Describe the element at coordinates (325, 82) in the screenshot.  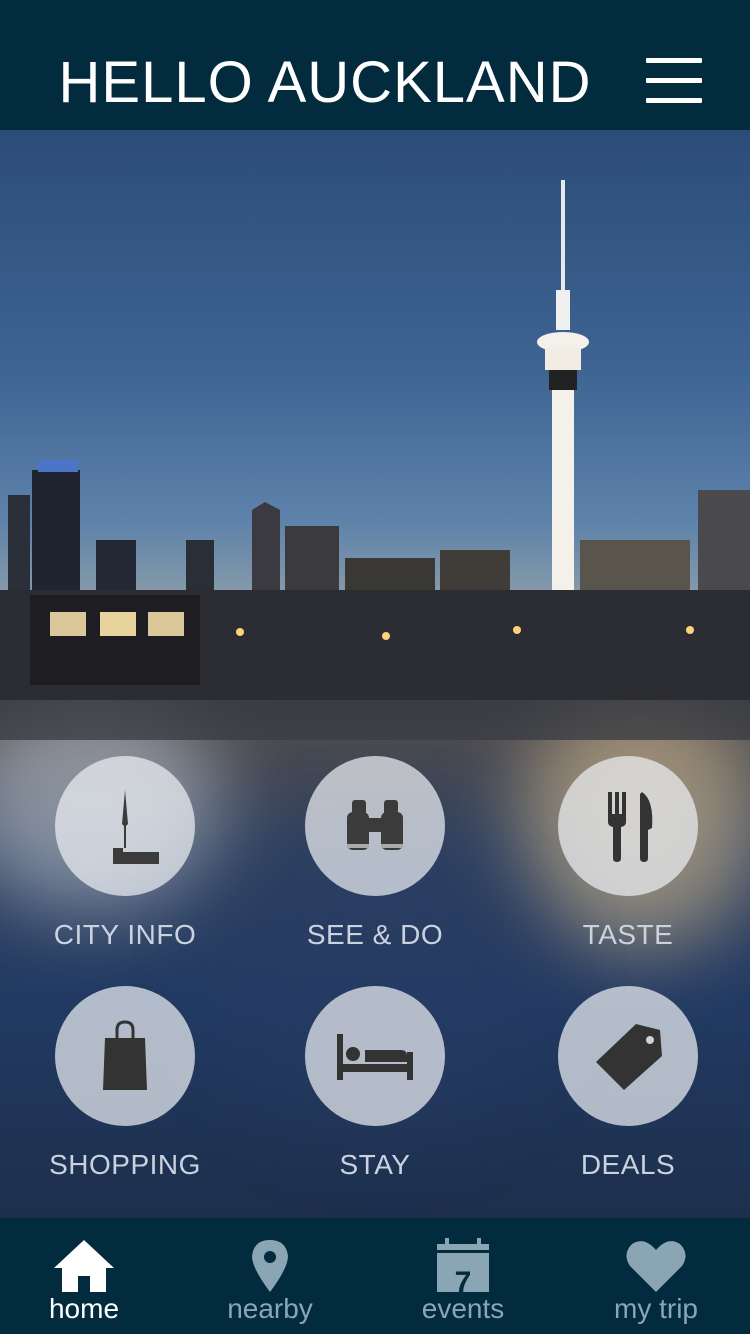
I see `app-title: HELLO AUCKLAND` at that location.